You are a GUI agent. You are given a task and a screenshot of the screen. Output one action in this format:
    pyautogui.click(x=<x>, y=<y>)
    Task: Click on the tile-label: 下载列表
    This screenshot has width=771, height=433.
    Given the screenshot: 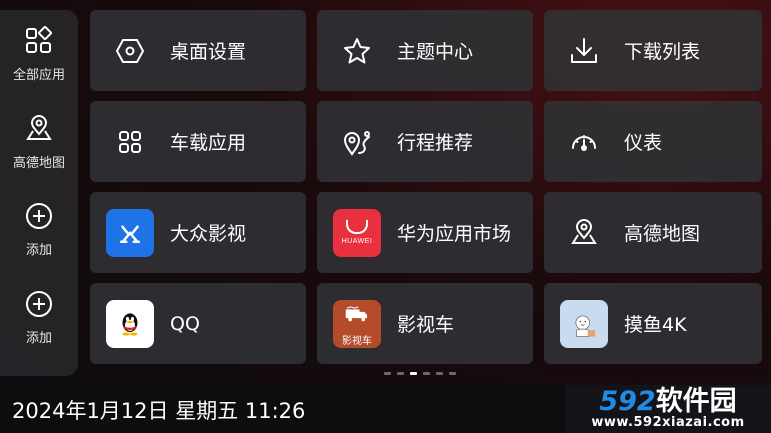 What is the action you would take?
    pyautogui.click(x=662, y=52)
    